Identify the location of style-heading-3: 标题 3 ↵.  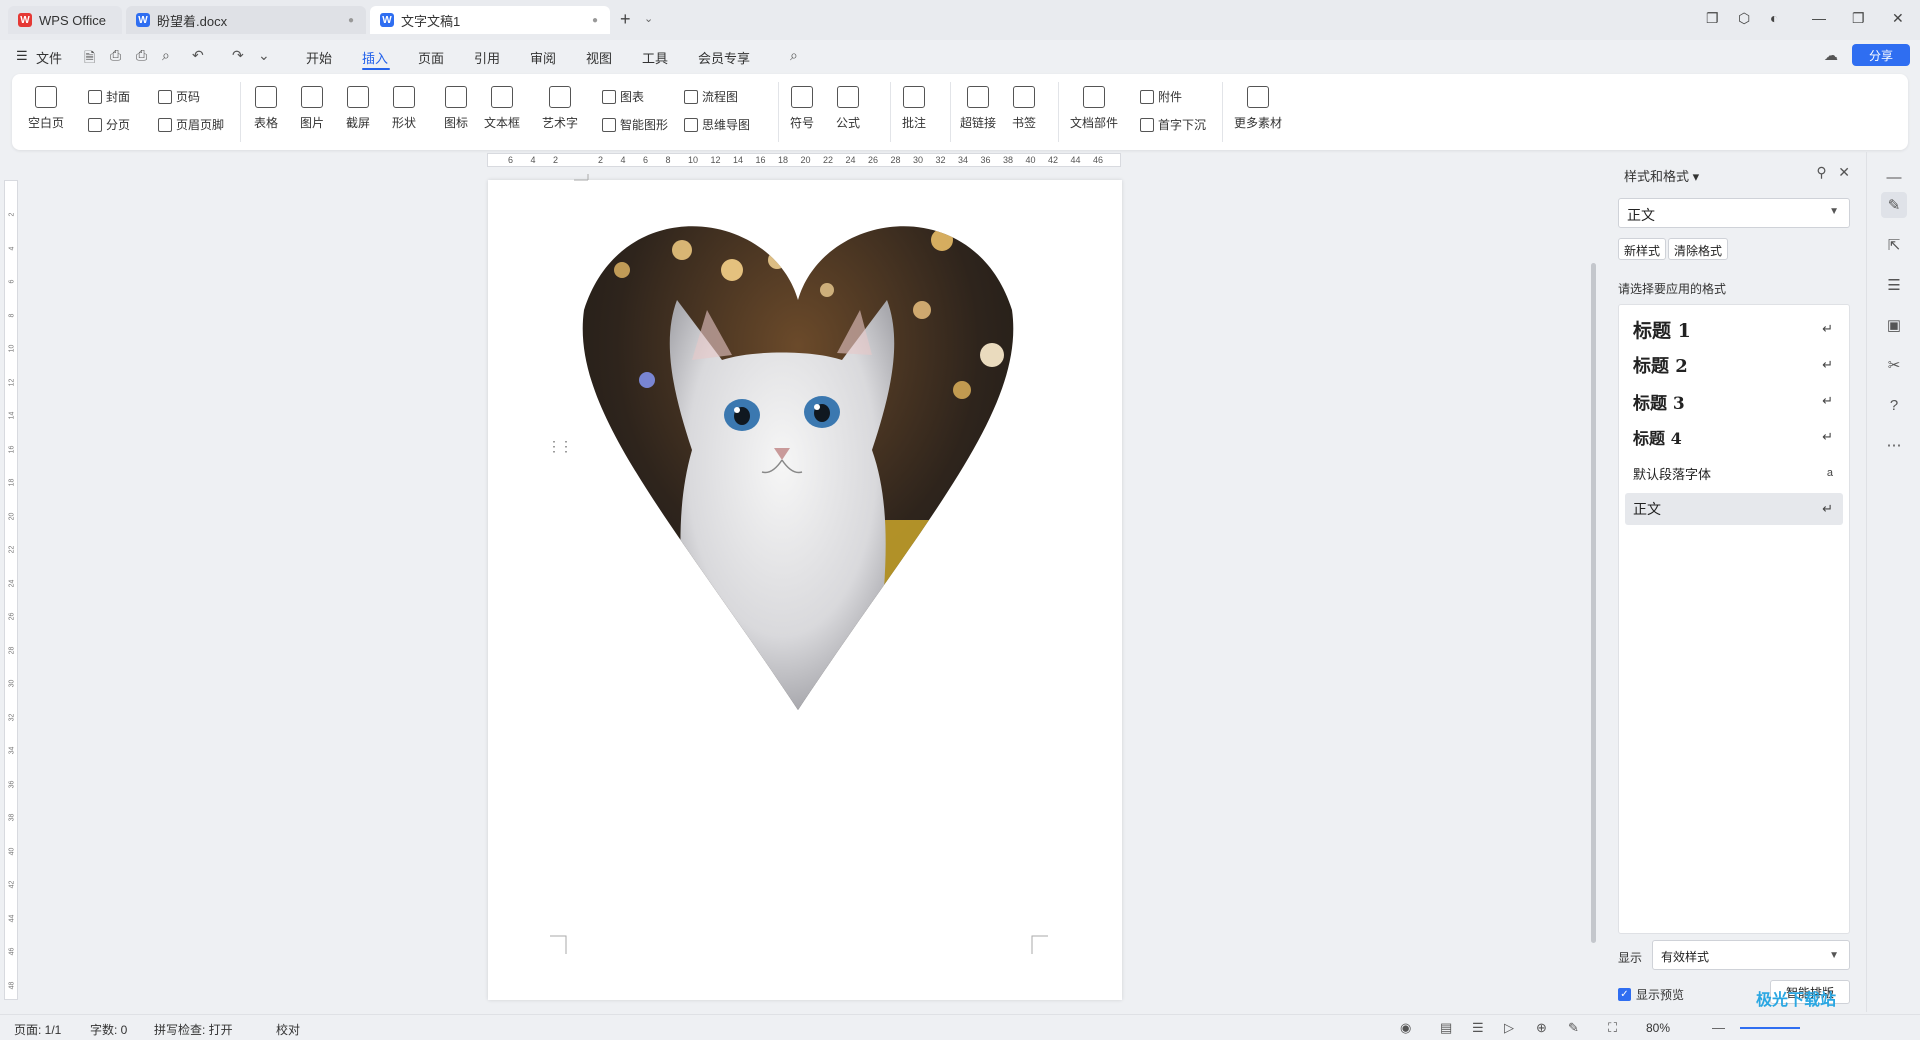
(1734, 401).